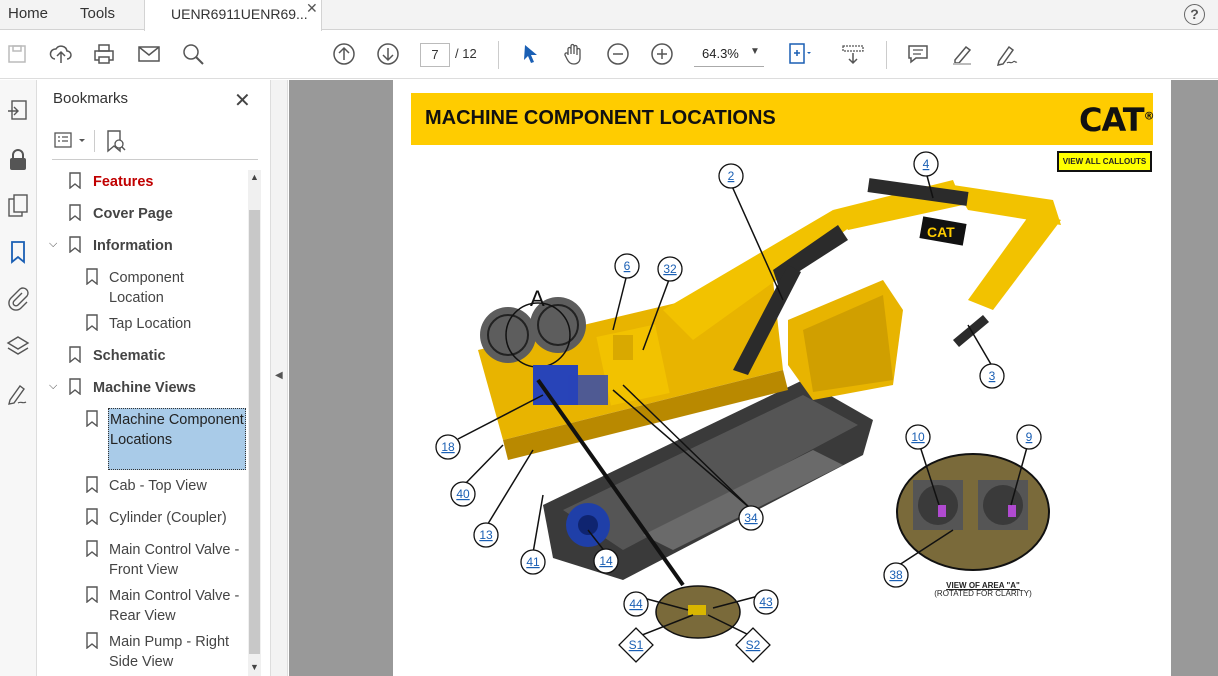 The image size is (1218, 676). I want to click on panel-title: Bookmarks, so click(91, 98).